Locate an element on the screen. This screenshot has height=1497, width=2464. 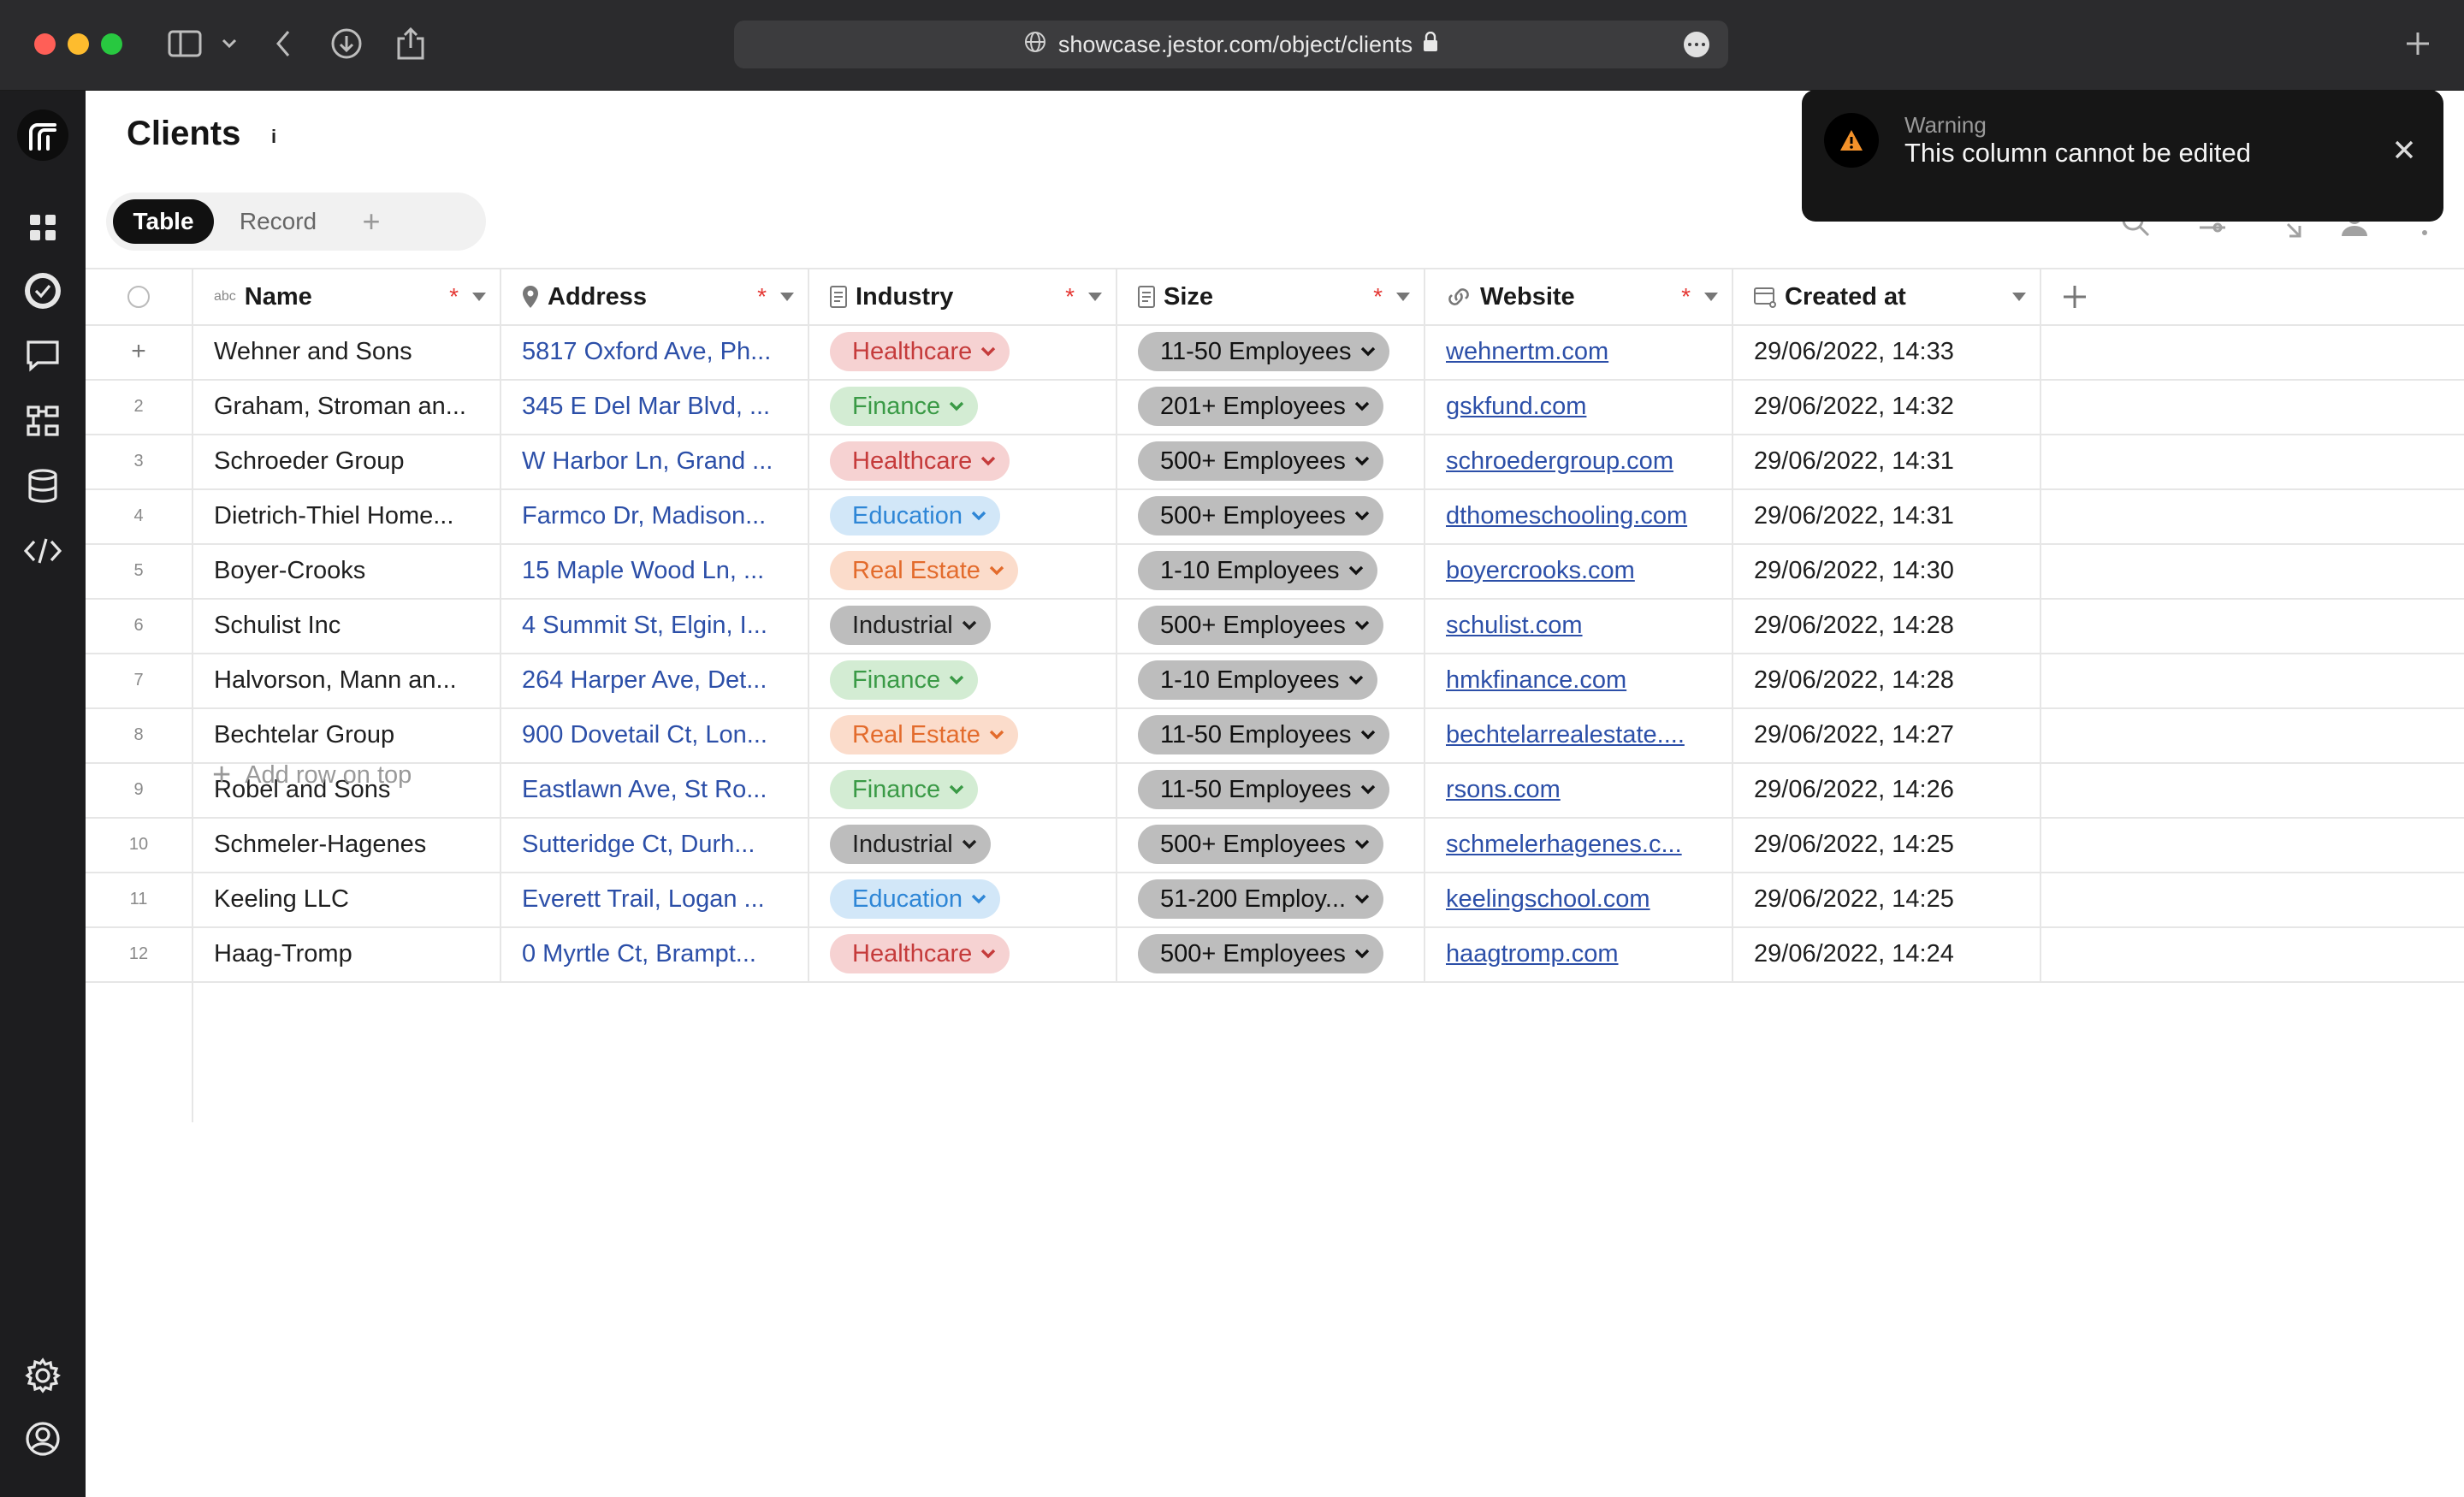
row-number: 6 is located at coordinates (139, 625).